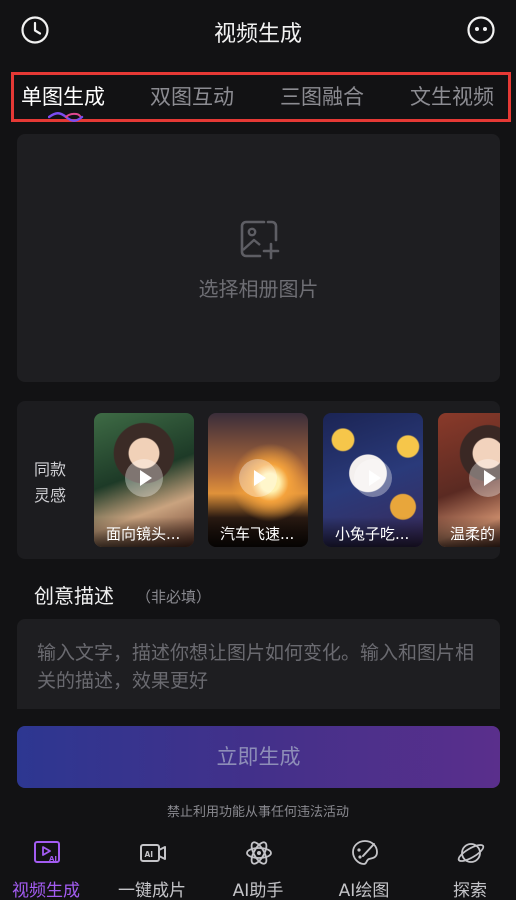 The height and width of the screenshot is (900, 516). What do you see at coordinates (469, 532) in the screenshot?
I see `inspiration-caption: 温柔的` at bounding box center [469, 532].